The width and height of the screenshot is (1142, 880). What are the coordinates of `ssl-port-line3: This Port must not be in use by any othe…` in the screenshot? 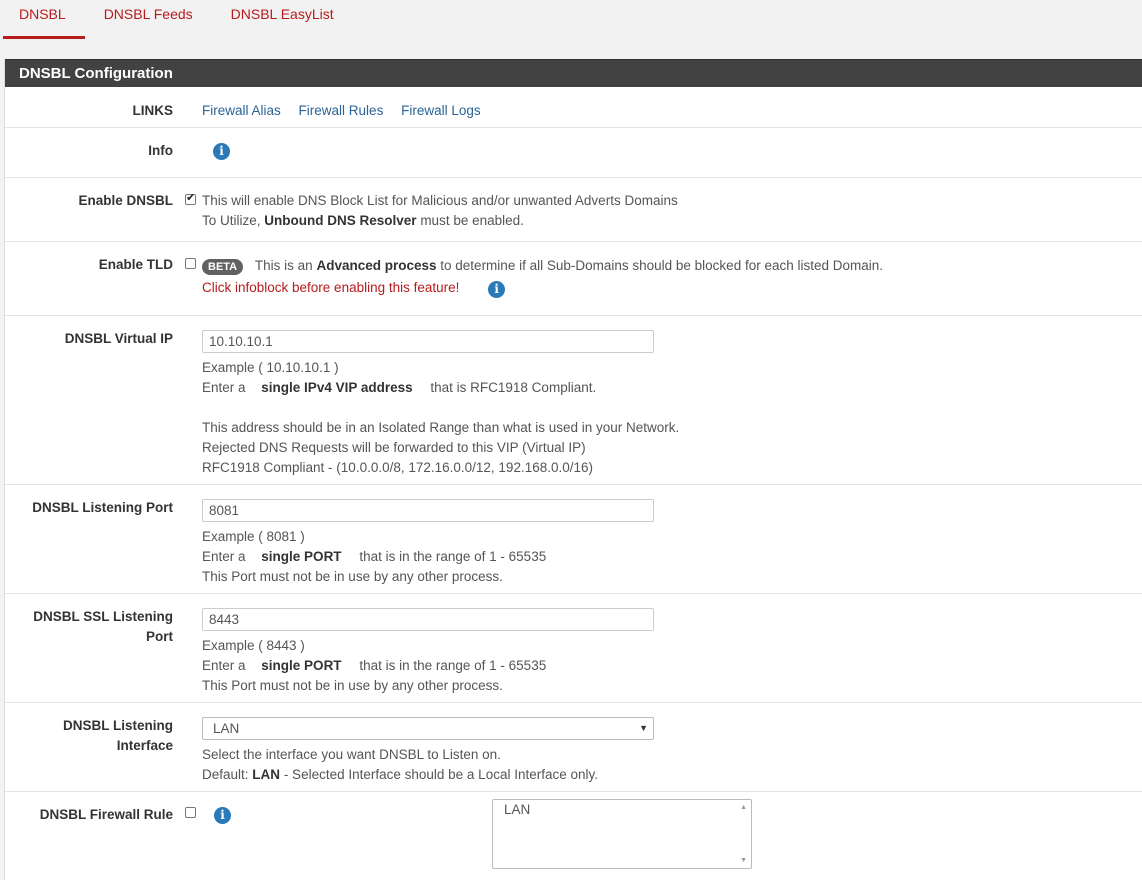 It's located at (352, 685).